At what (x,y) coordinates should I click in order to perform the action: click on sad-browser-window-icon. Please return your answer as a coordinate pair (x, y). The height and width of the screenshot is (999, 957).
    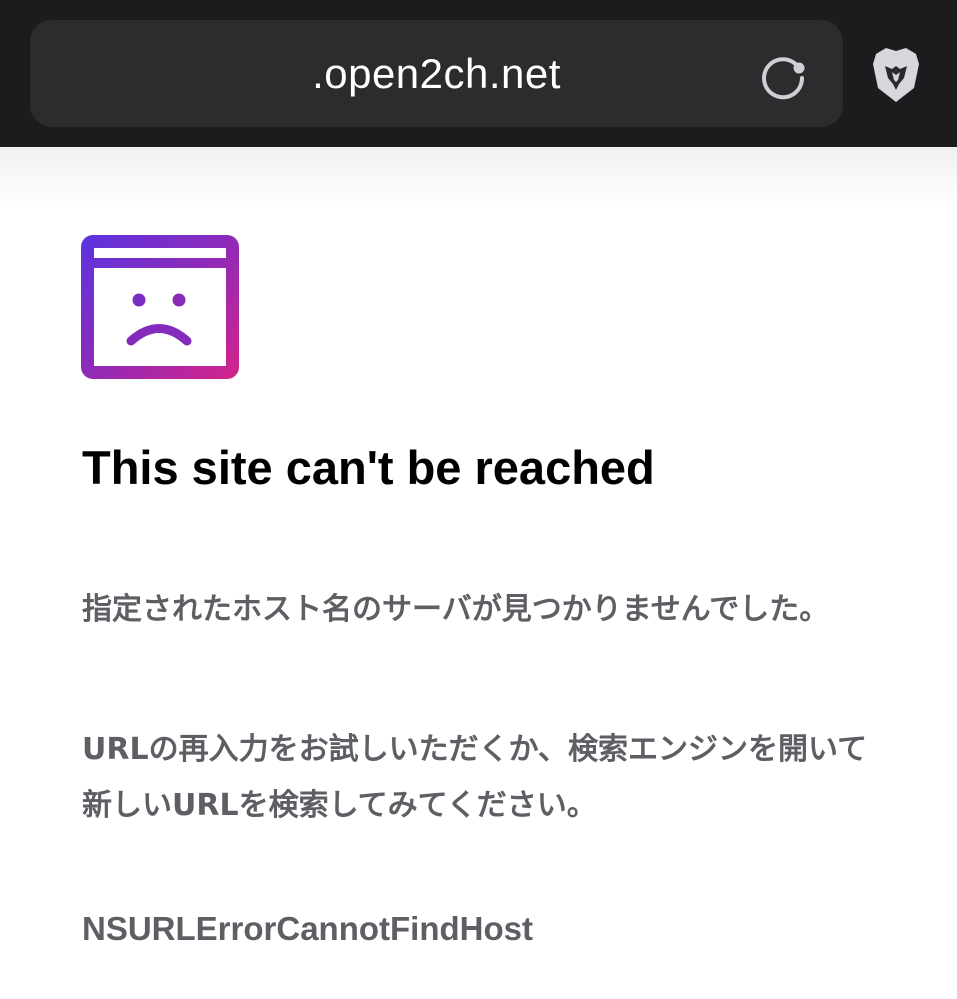
    Looking at the image, I should click on (160, 307).